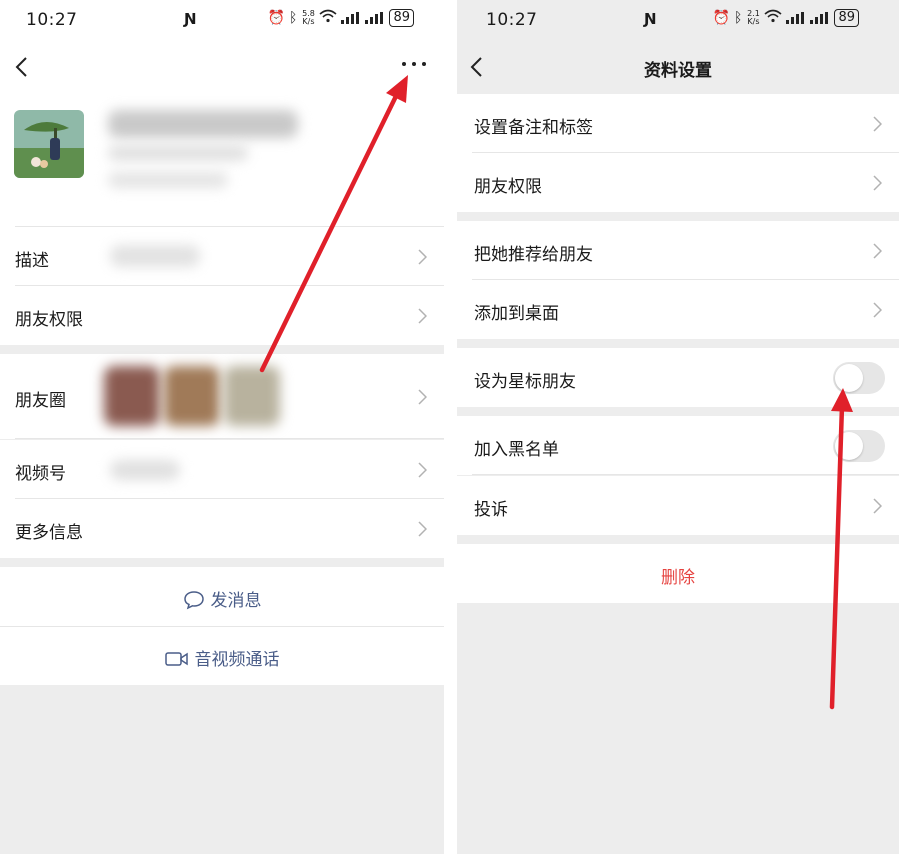 Image resolution: width=899 pixels, height=854 pixels. I want to click on row-star-friend: 设为星标朋友, so click(678, 377).